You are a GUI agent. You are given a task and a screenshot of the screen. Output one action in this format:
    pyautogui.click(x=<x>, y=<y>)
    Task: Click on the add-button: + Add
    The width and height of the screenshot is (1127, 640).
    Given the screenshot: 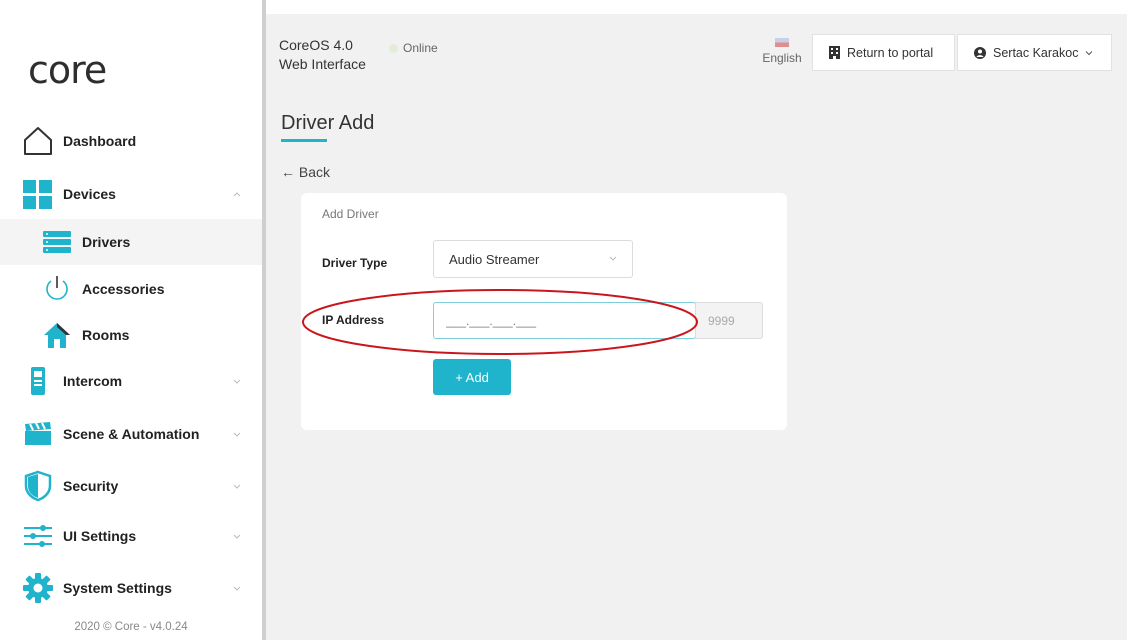 What is the action you would take?
    pyautogui.click(x=472, y=377)
    